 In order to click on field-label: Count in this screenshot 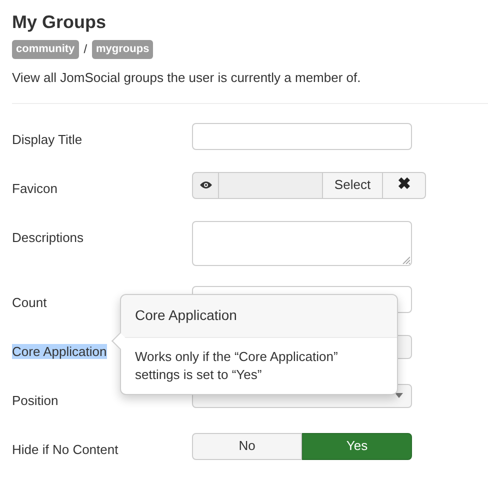, I will do `click(29, 302)`.